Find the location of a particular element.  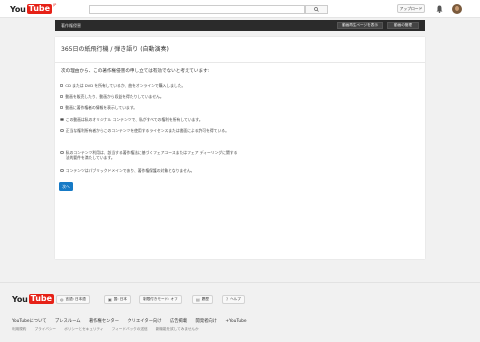

language-label: 言語: 日本語 is located at coordinates (75, 299).